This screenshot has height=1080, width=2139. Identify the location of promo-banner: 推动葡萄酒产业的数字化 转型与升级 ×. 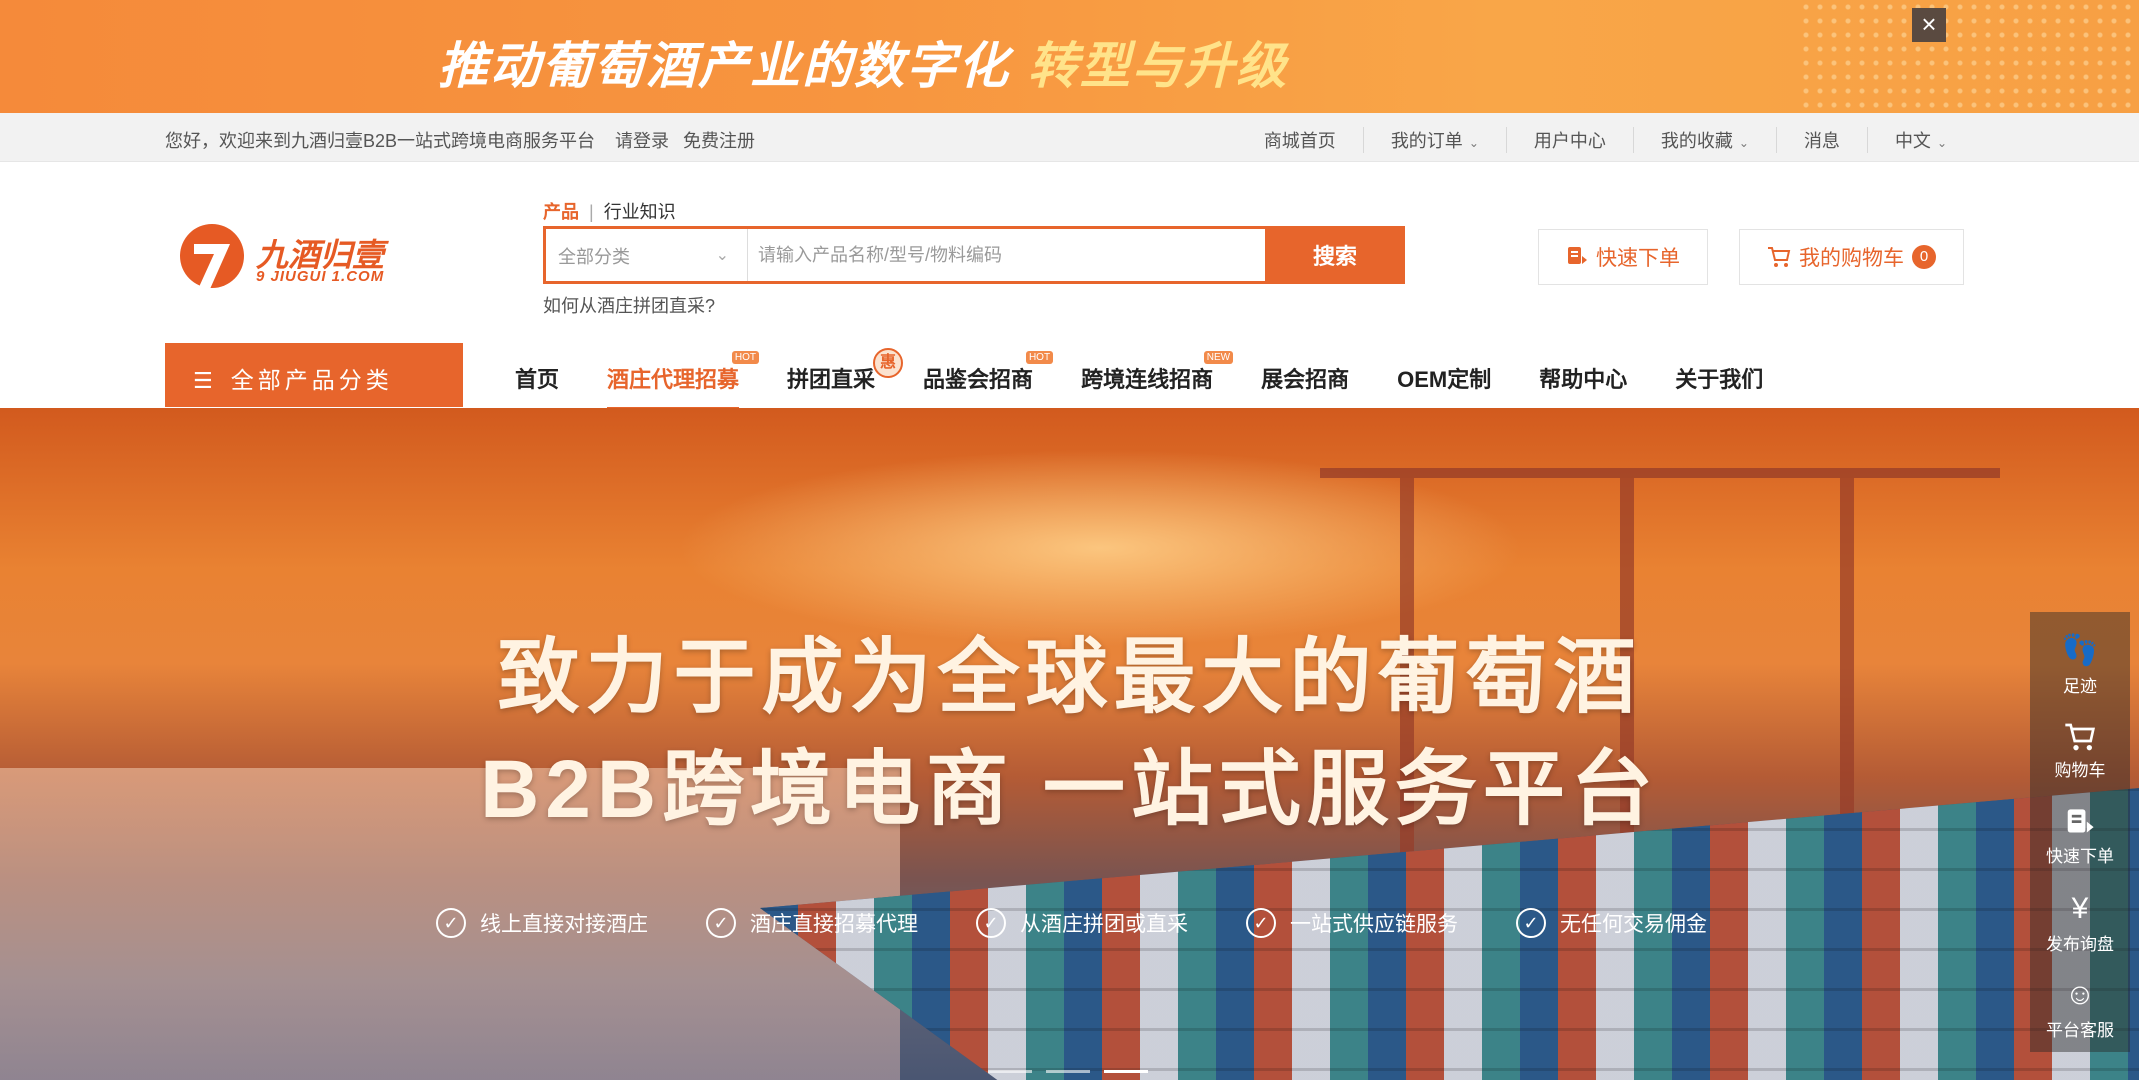
(1069, 56).